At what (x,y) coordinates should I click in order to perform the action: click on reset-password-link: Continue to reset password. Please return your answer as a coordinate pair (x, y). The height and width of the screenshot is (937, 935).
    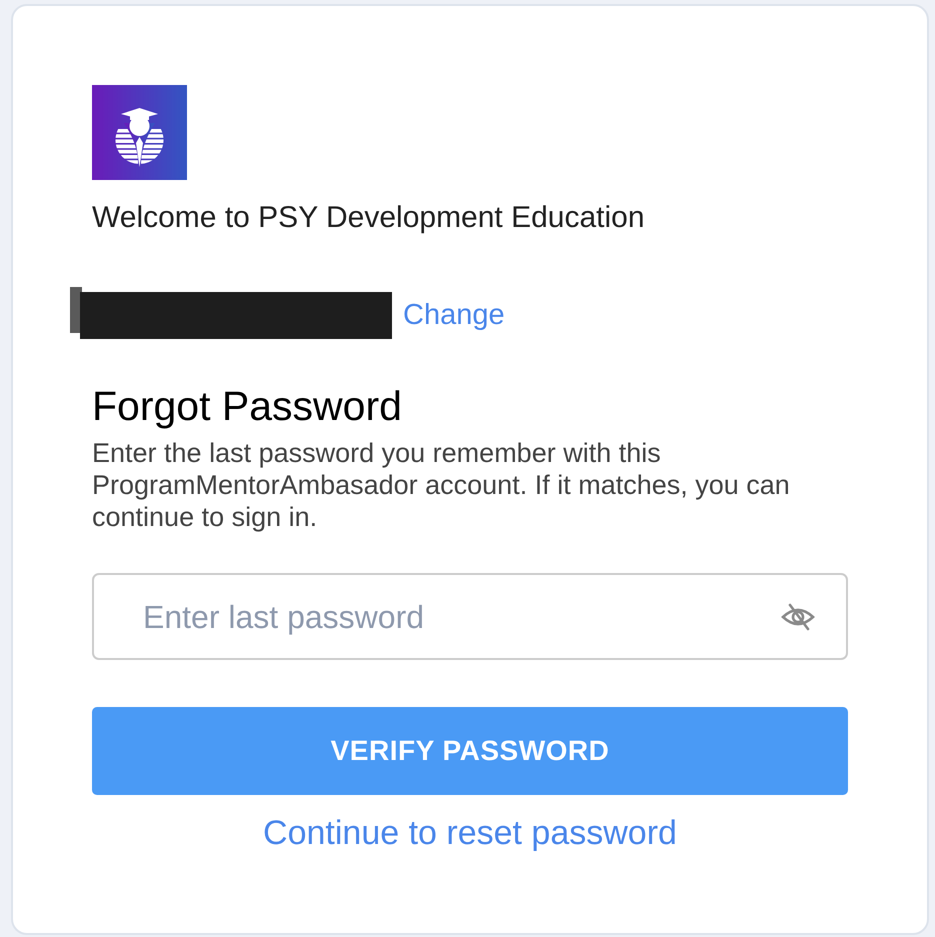
    Looking at the image, I should click on (470, 833).